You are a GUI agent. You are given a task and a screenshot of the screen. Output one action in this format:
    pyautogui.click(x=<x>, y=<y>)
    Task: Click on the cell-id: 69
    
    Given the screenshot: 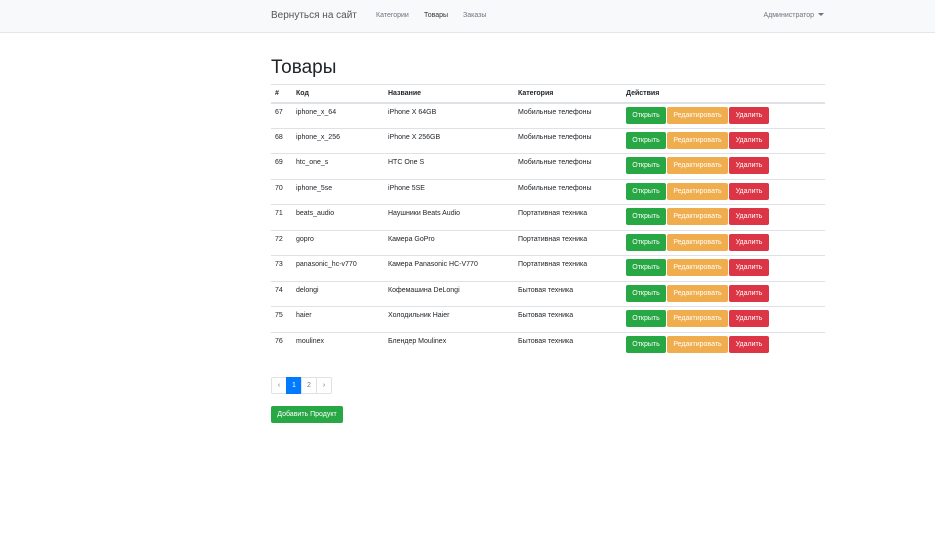 What is the action you would take?
    pyautogui.click(x=281, y=166)
    